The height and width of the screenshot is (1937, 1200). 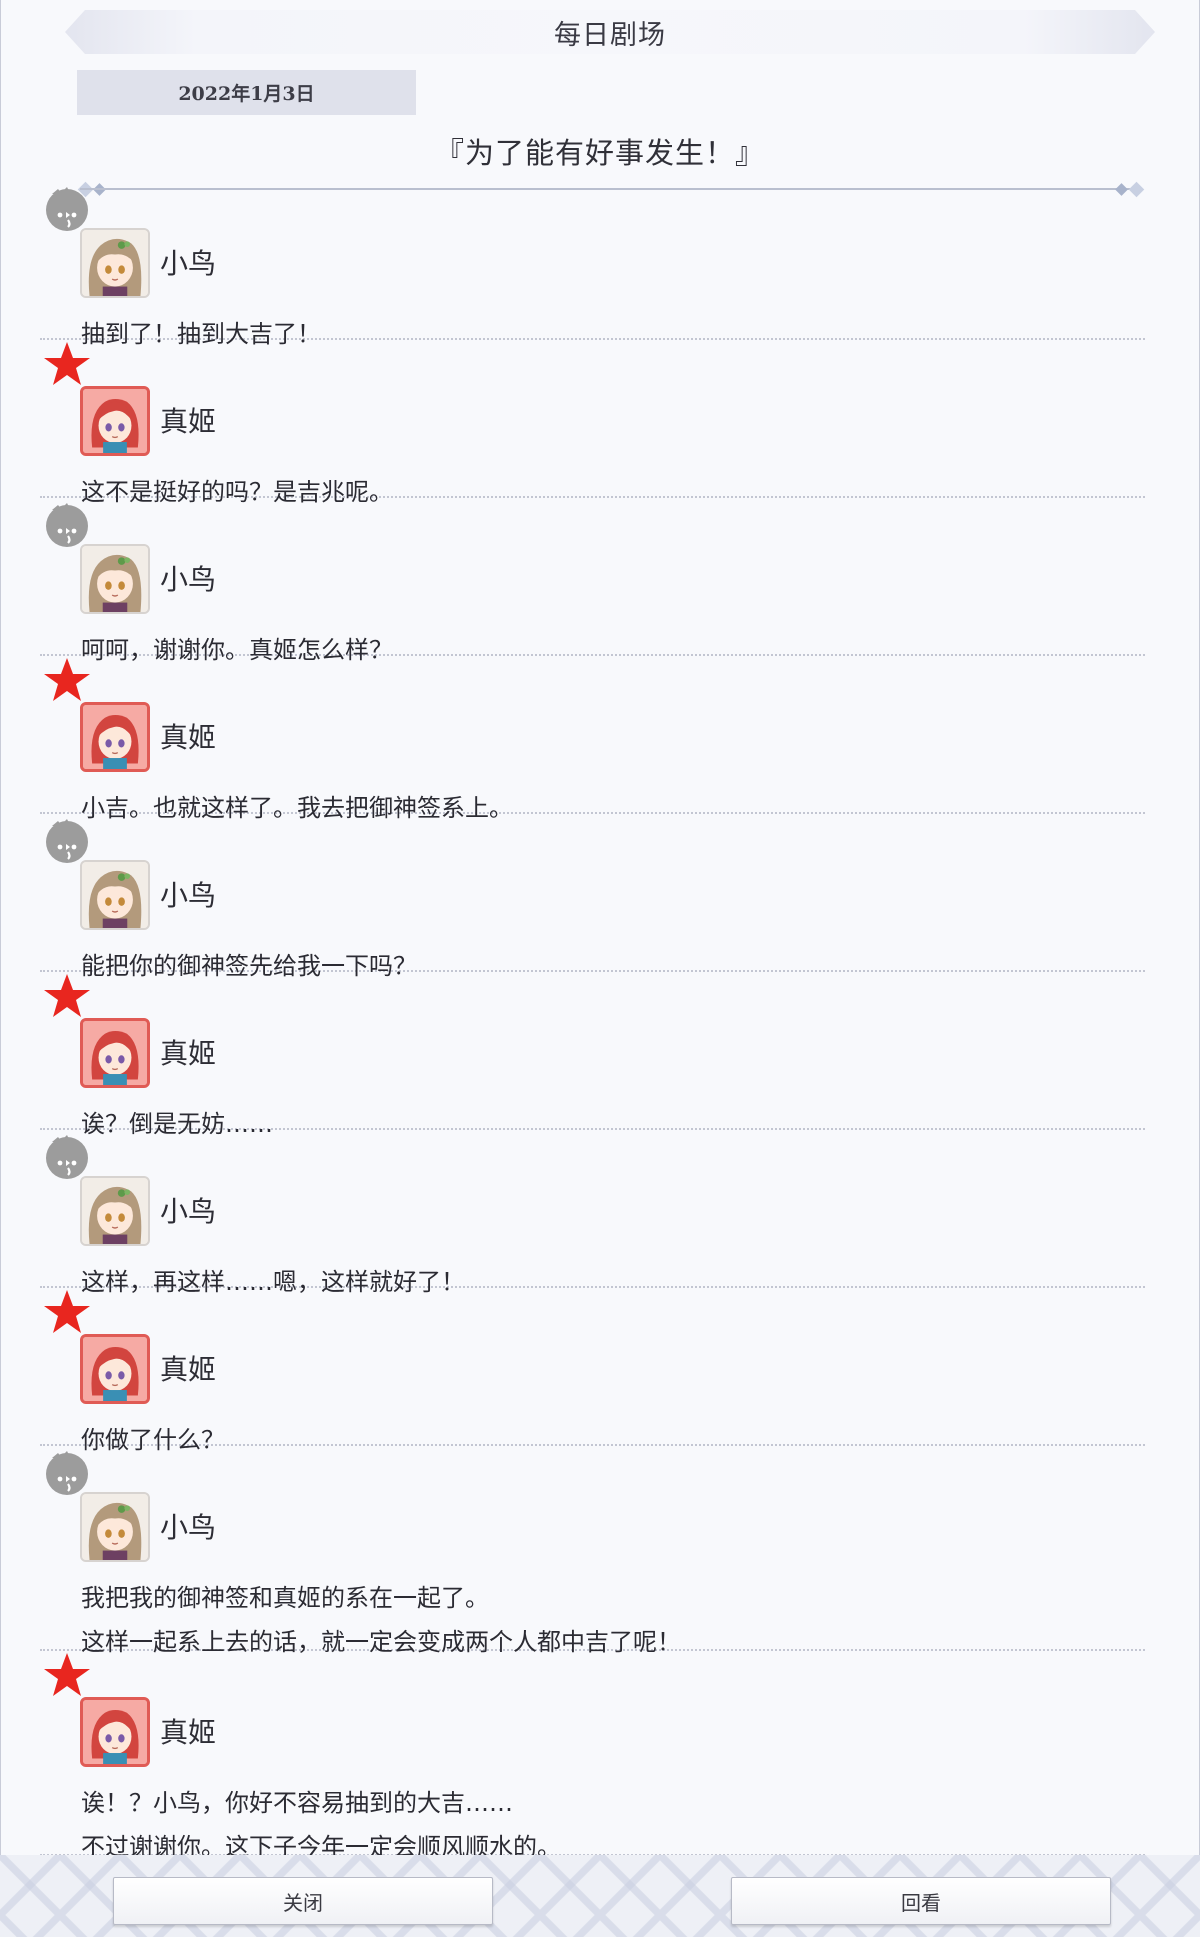 What do you see at coordinates (610, 32) in the screenshot?
I see `page-title: 每日剧场` at bounding box center [610, 32].